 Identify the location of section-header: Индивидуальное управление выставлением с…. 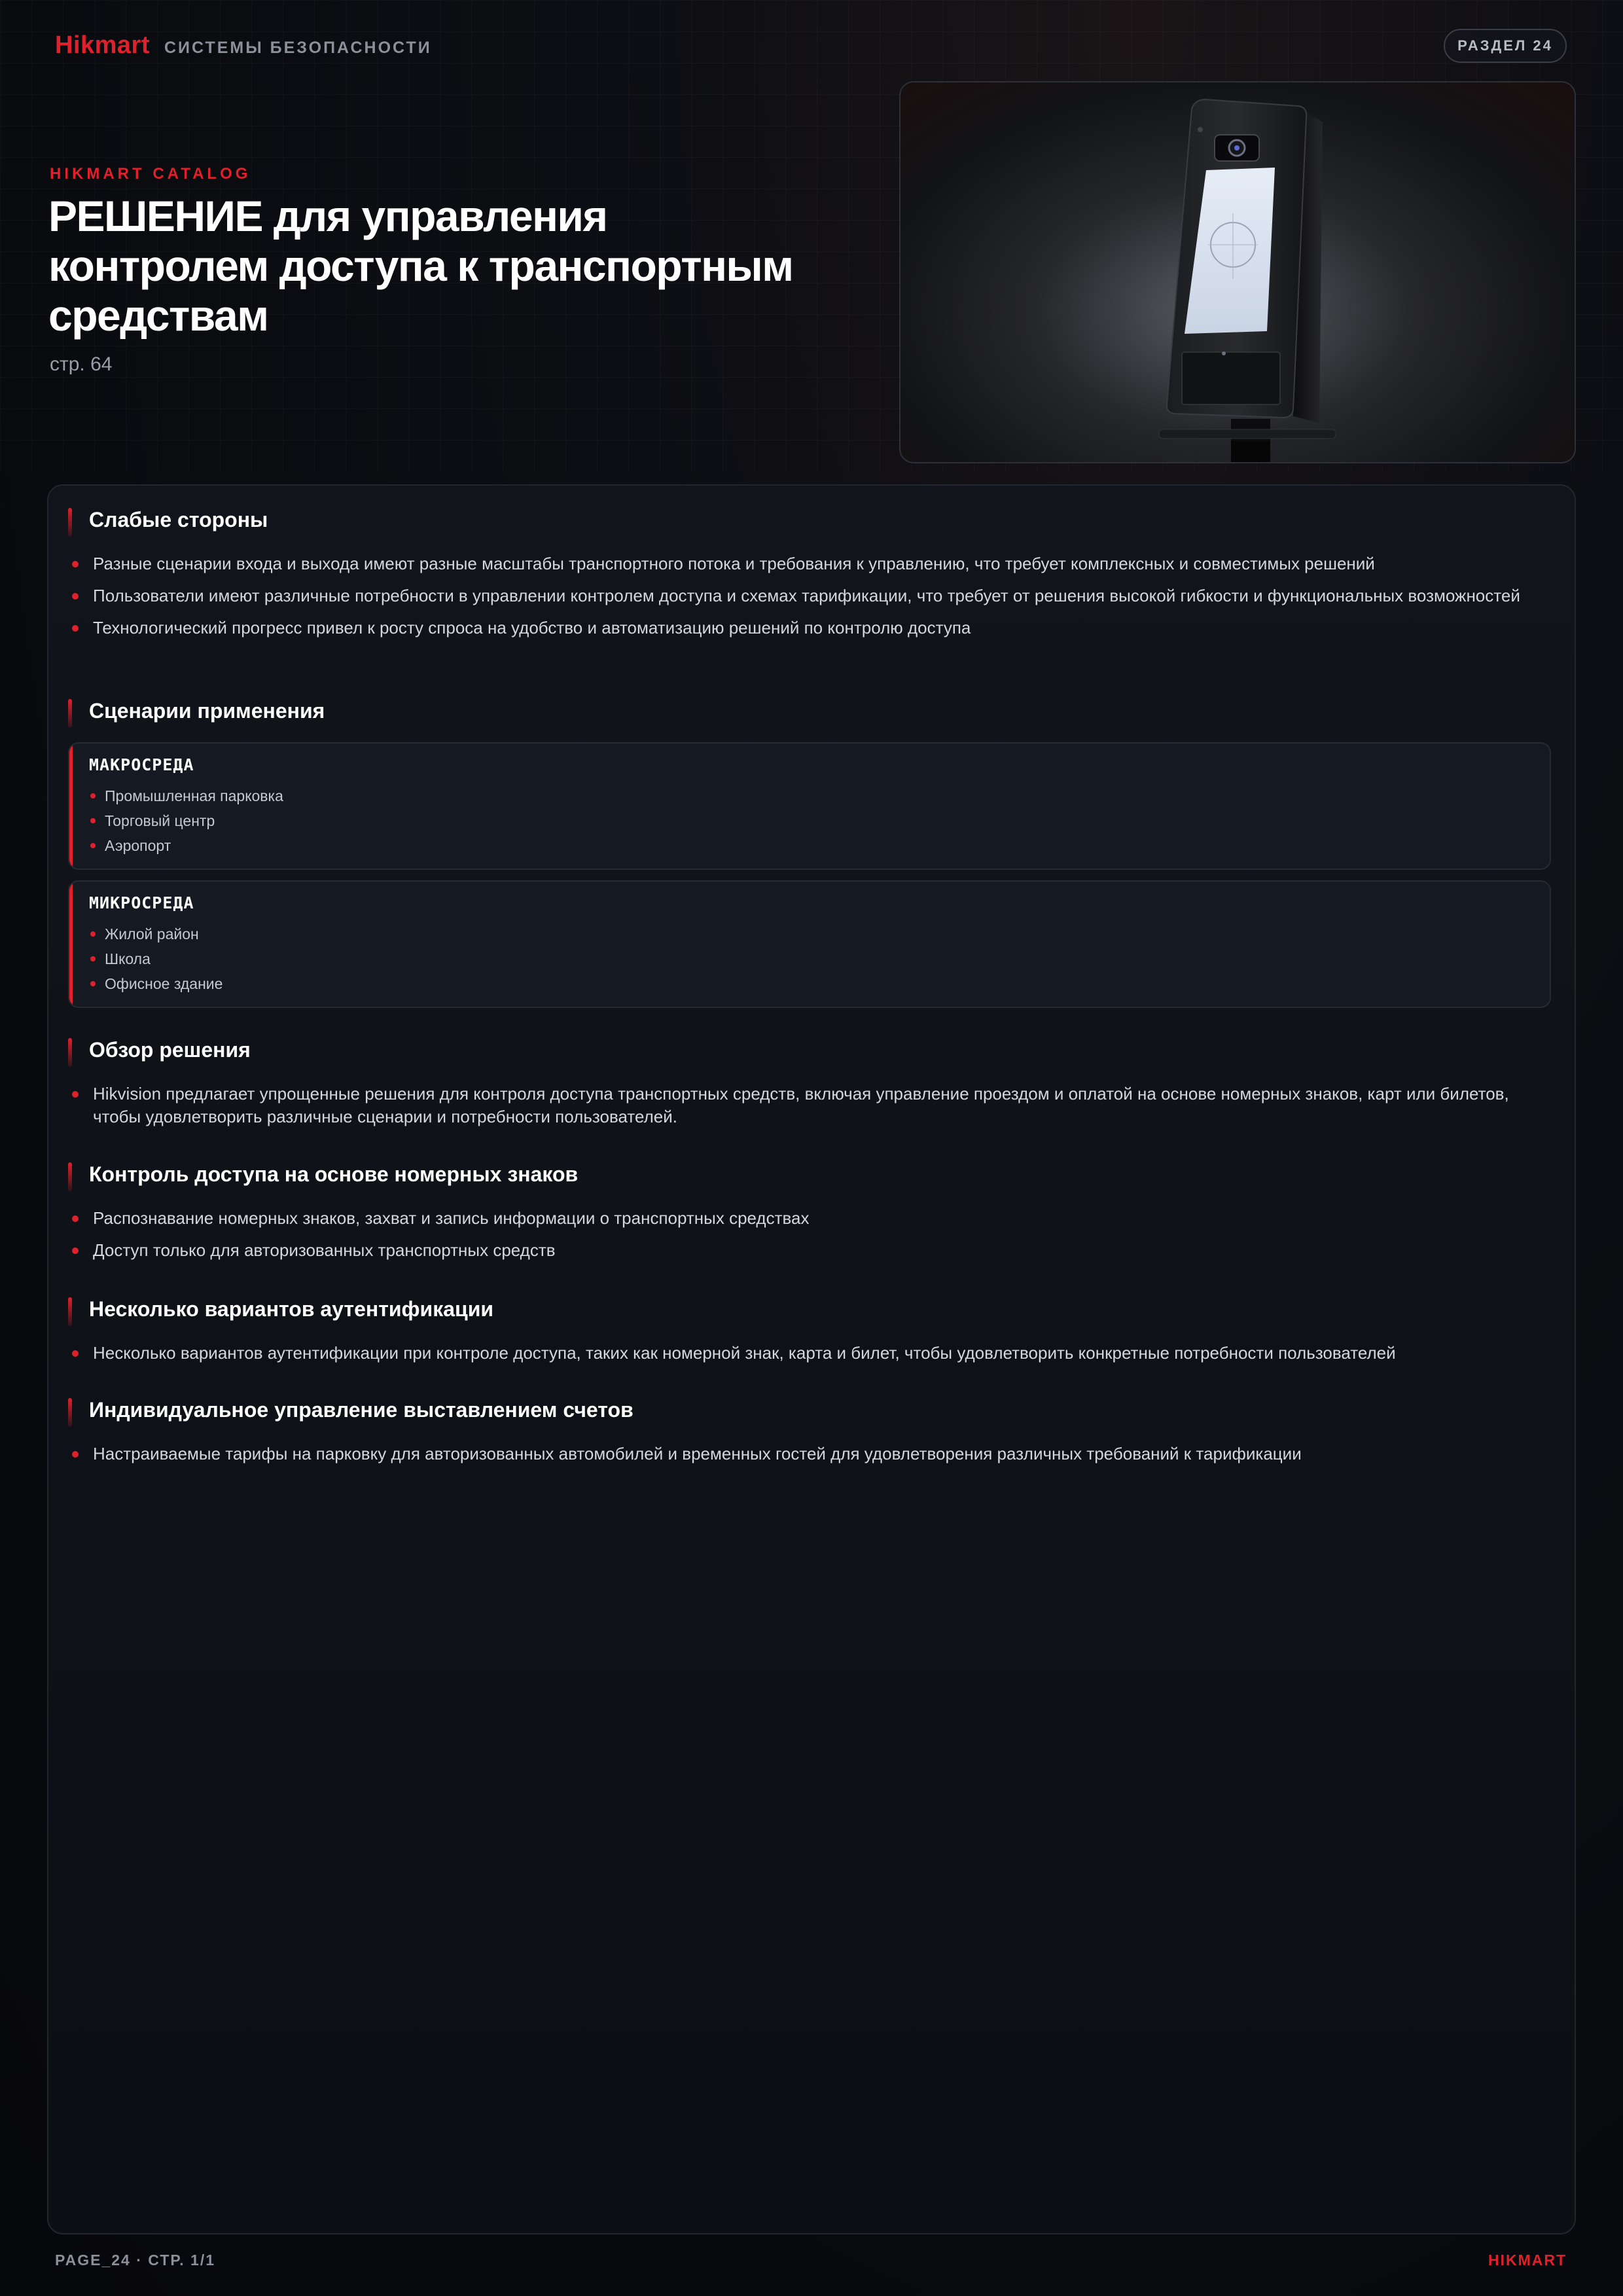
(811, 1412).